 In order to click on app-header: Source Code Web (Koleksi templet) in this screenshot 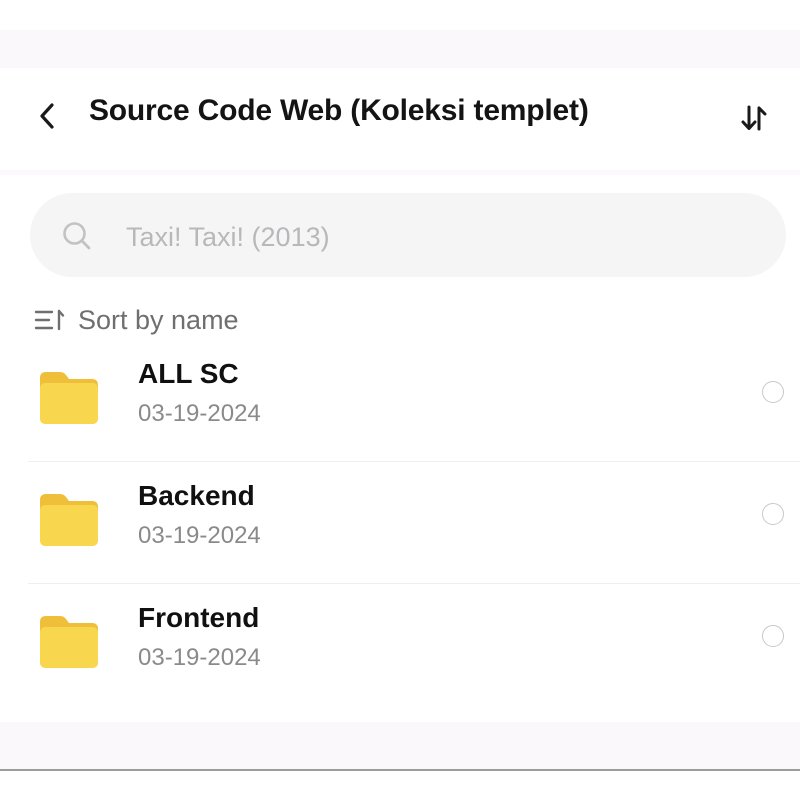, I will do `click(400, 119)`.